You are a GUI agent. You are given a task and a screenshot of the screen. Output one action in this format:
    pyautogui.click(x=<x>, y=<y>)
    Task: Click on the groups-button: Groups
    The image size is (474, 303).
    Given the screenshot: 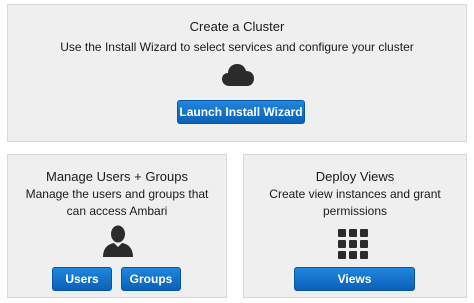 What is the action you would take?
    pyautogui.click(x=151, y=279)
    